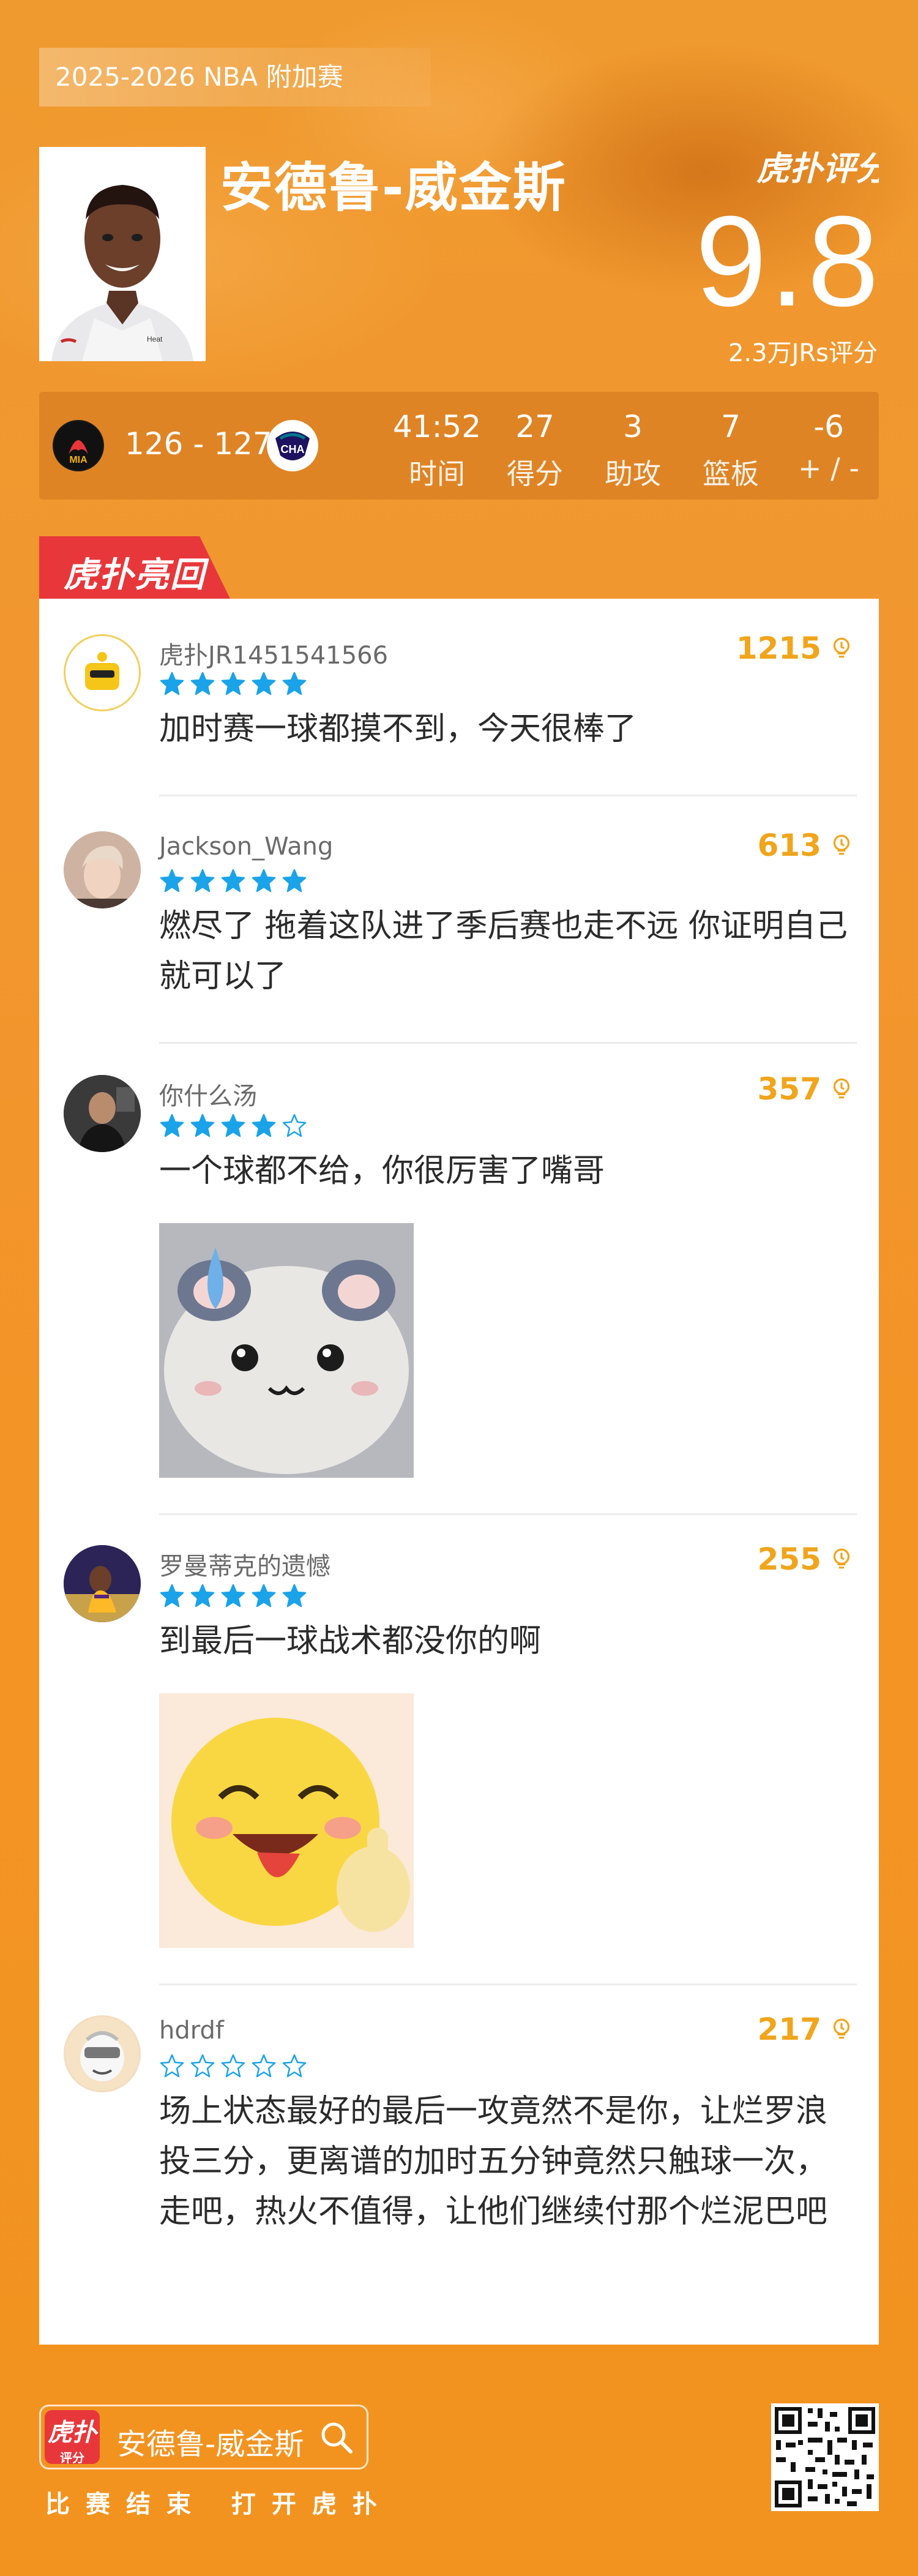 This screenshot has width=918, height=2576. Describe the element at coordinates (72, 2438) in the screenshot. I see `hupu-app-logo: 虎扑 评分` at that location.